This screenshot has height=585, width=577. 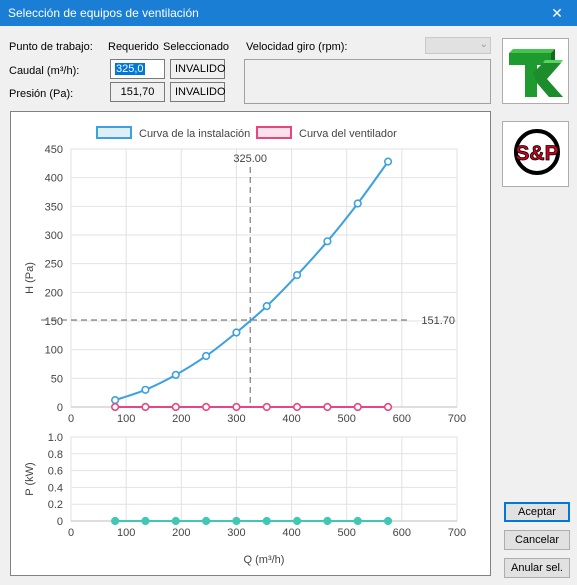 I want to click on window-title: Selección de equipos de ventilación, so click(x=103, y=13).